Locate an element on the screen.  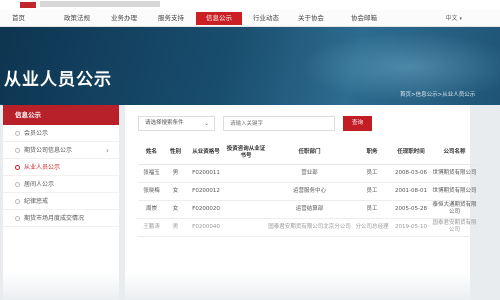
sidebar-item-discipline: 纪律惩戒 is located at coordinates (61, 201).